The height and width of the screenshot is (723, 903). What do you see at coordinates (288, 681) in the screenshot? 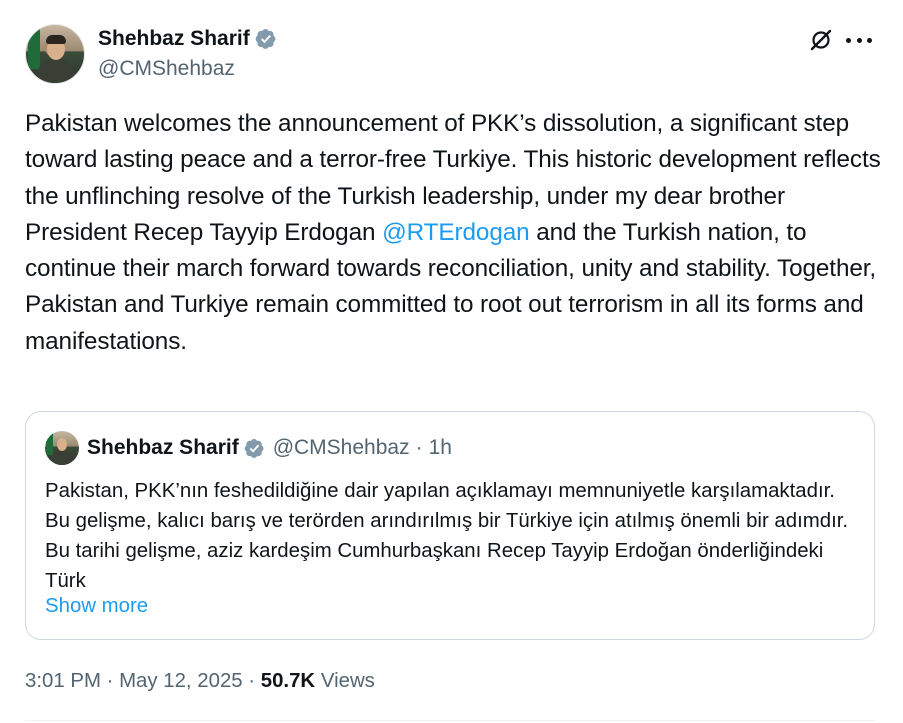
I see `views-count: 50.7K` at bounding box center [288, 681].